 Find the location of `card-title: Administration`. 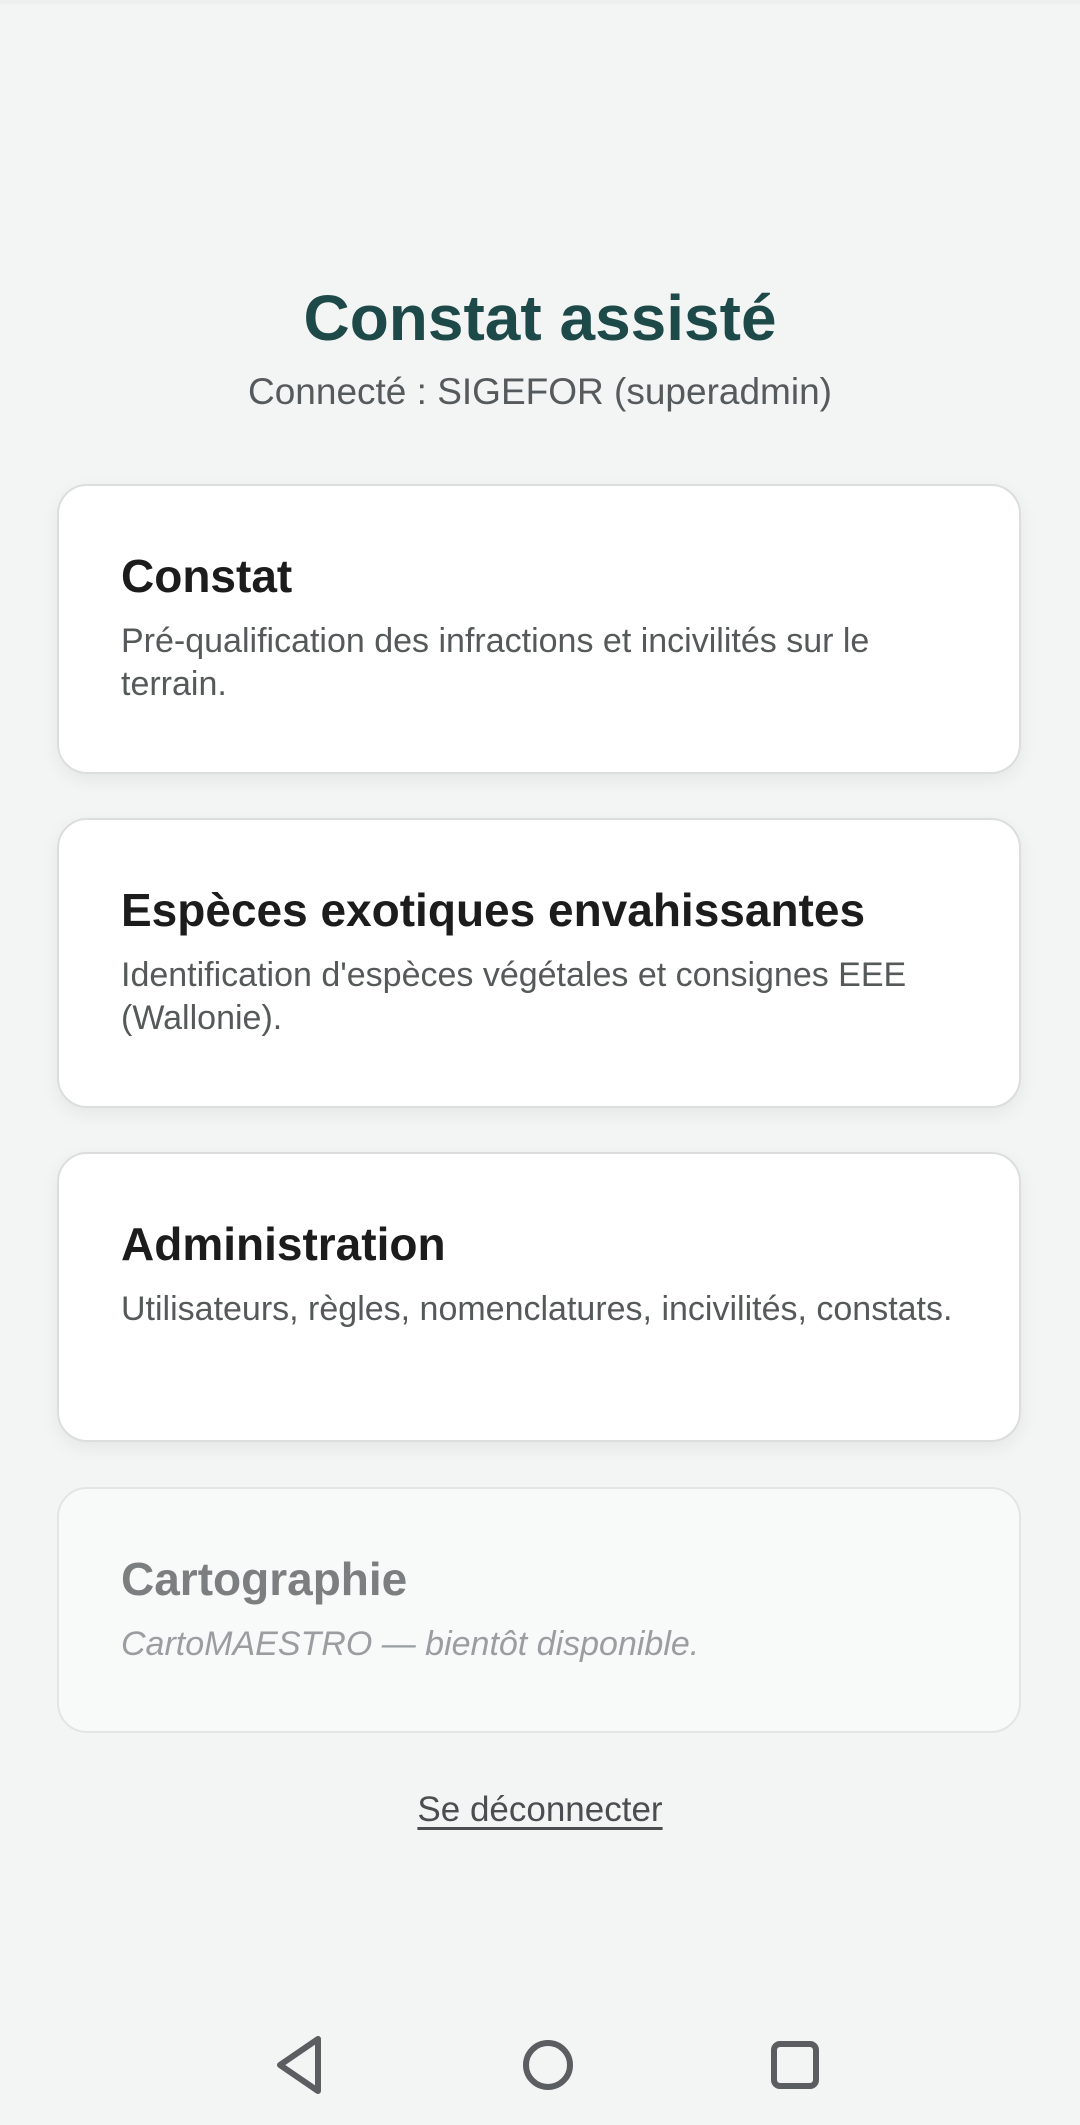

card-title: Administration is located at coordinates (283, 1244).